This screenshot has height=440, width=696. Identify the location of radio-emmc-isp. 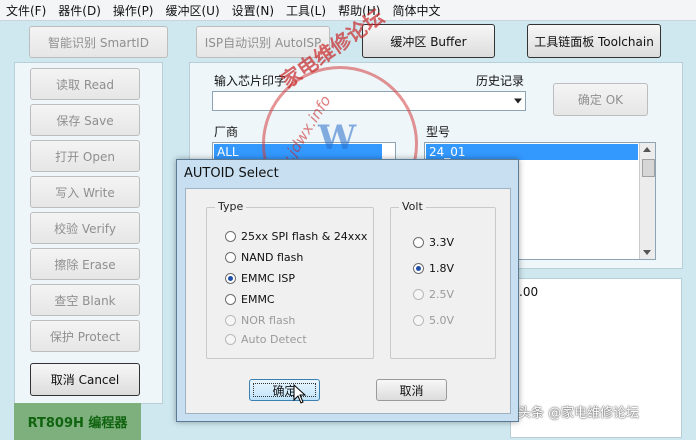
(230, 278).